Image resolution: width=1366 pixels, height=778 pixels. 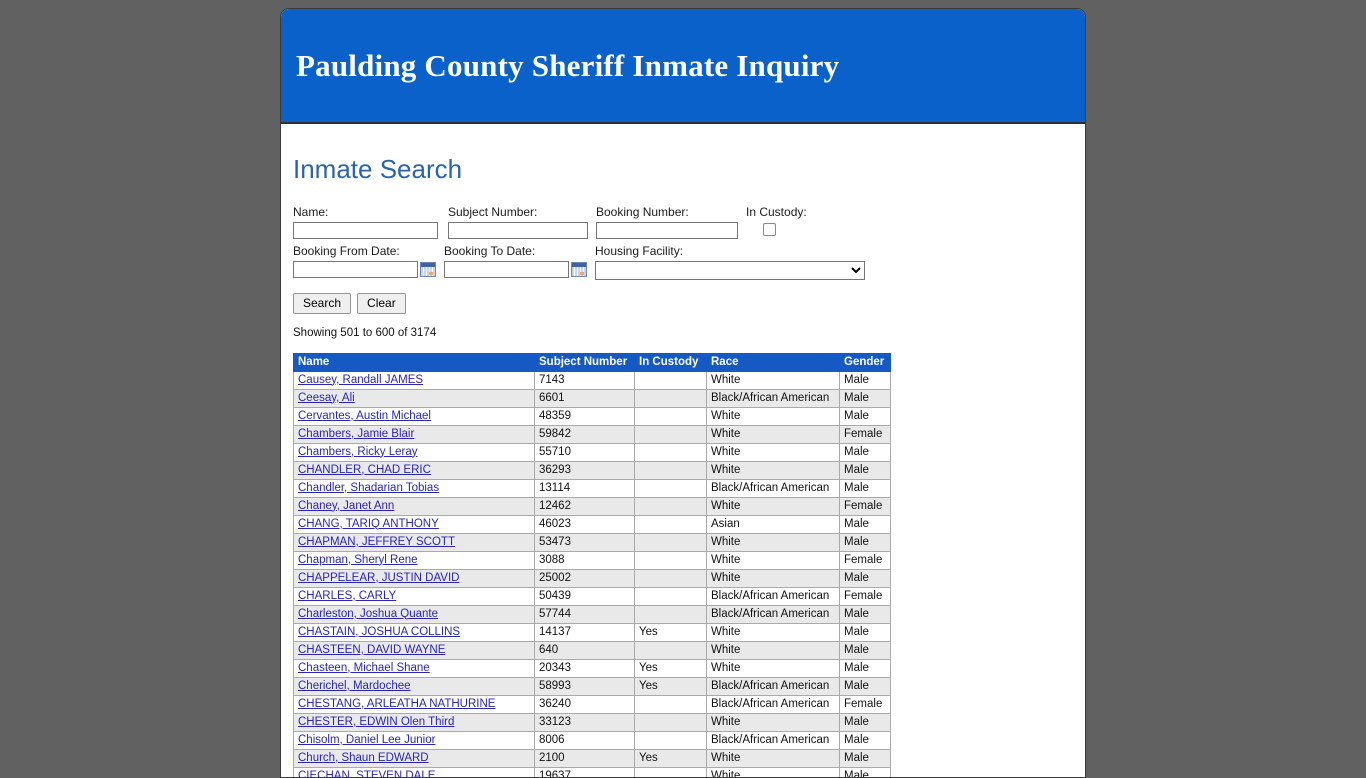 I want to click on search-input-booking-from-date, so click(x=355, y=269).